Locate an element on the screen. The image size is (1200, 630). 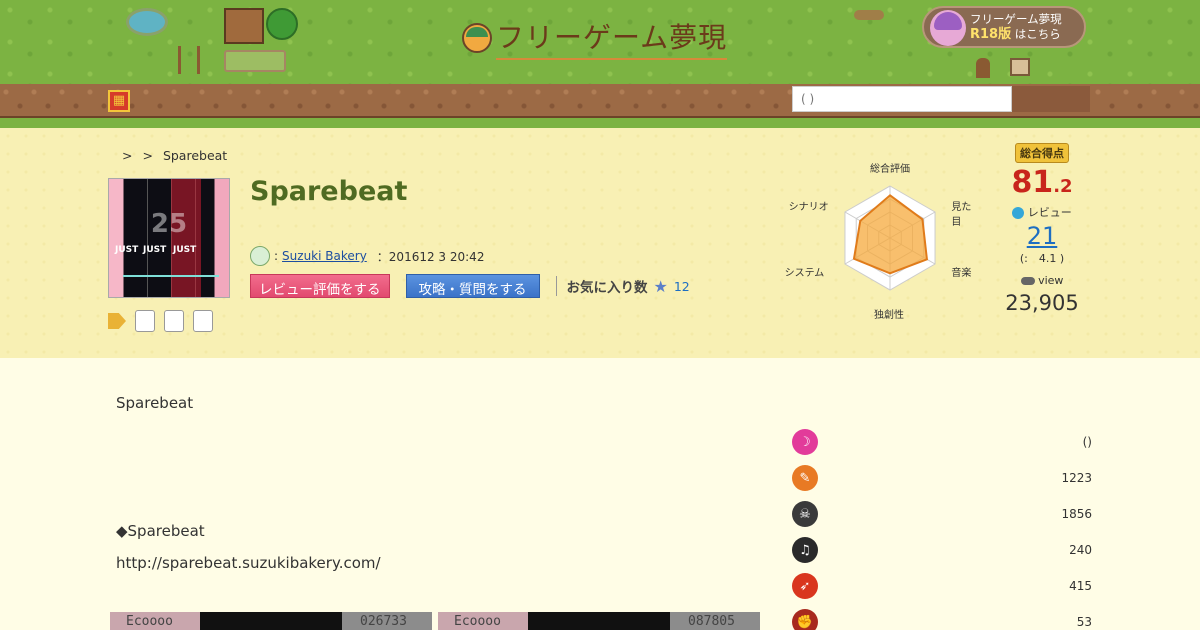
stat-row: ☽ () is located at coordinates (942, 442).